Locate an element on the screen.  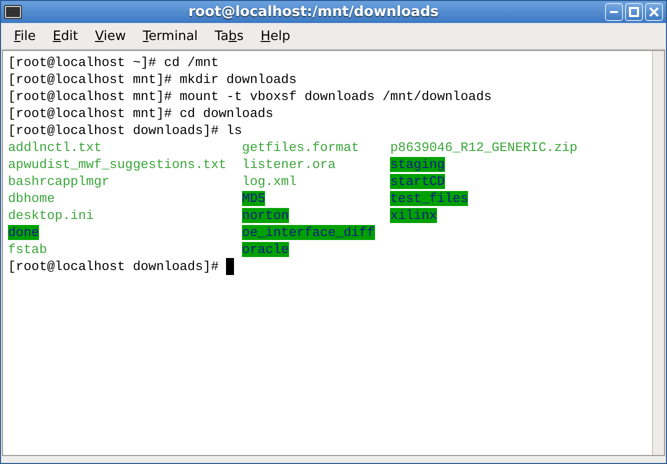
file-name: dbhome is located at coordinates (31, 198).